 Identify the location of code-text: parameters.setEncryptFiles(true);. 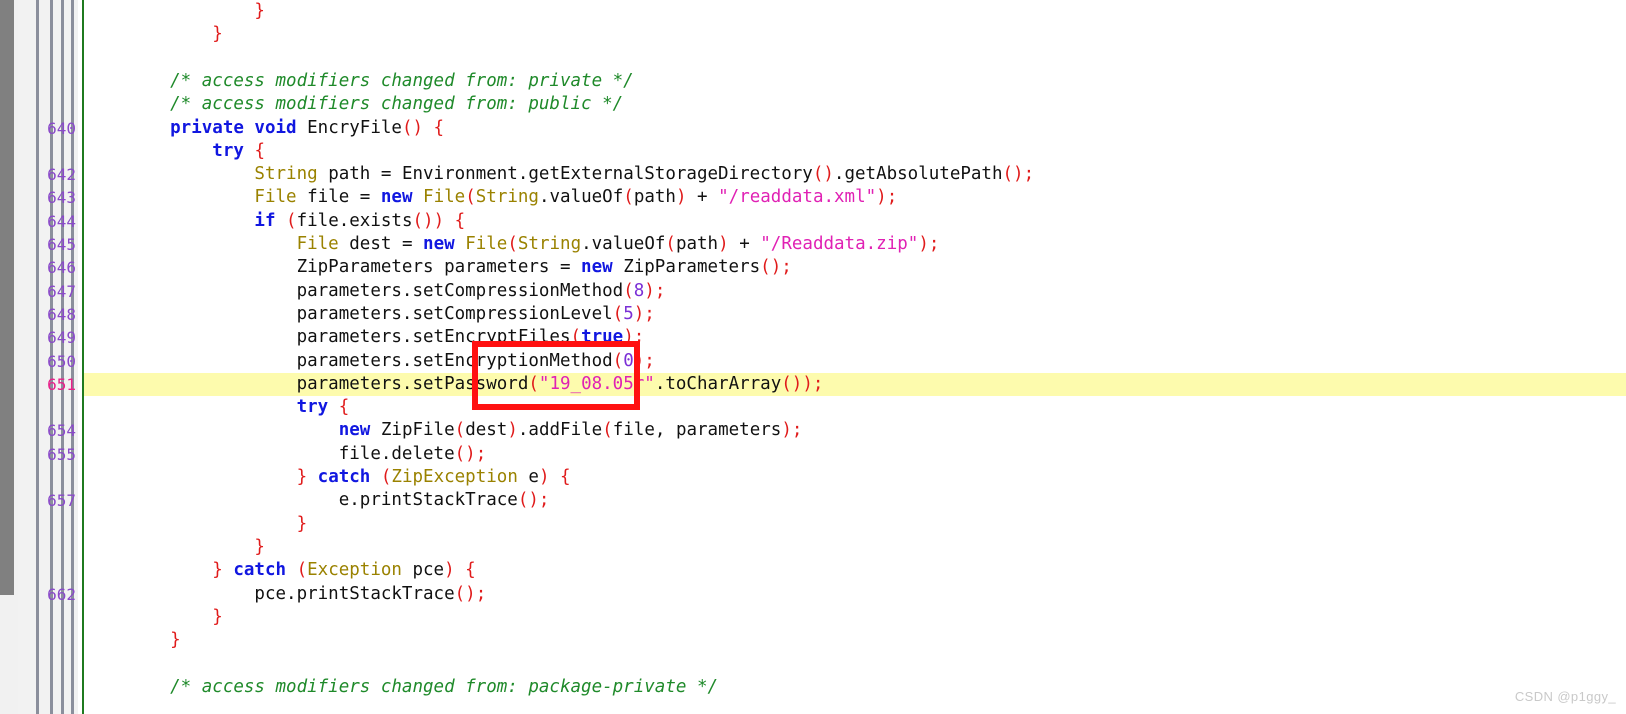
(386, 337).